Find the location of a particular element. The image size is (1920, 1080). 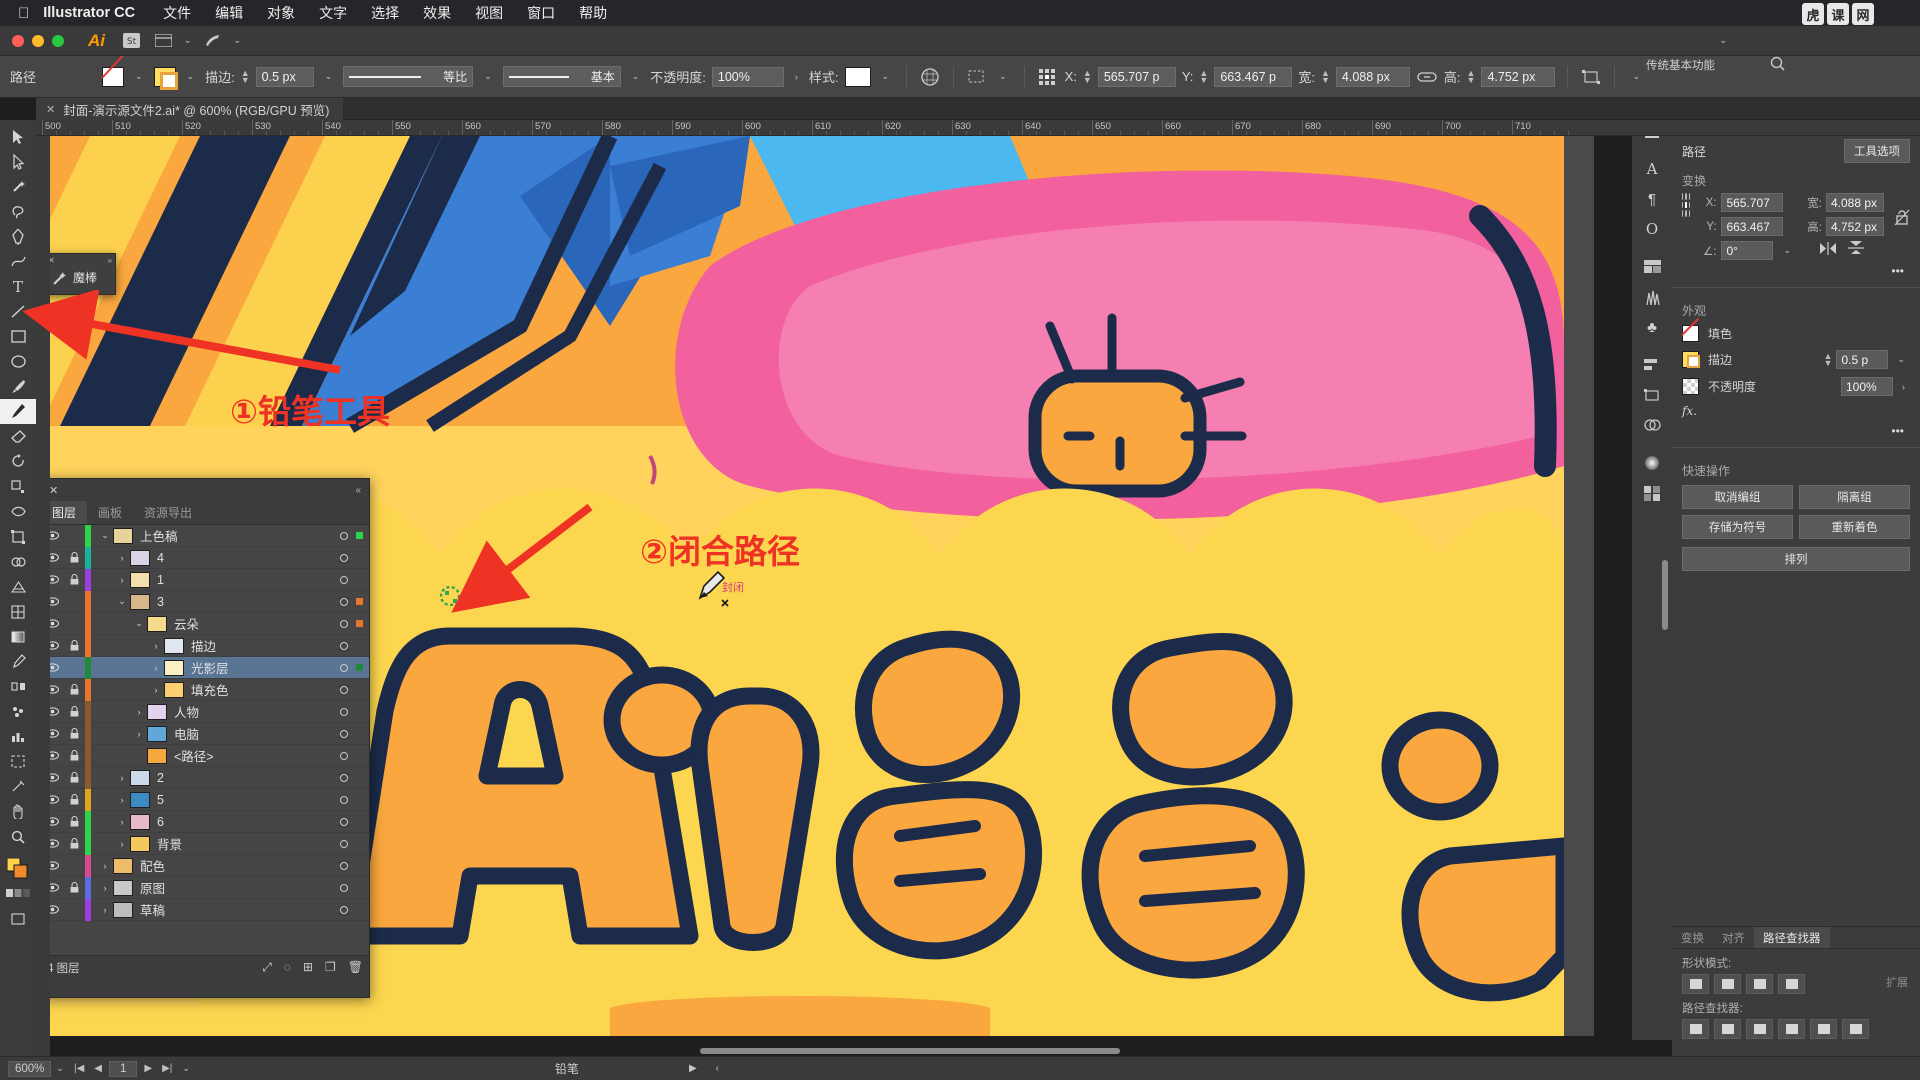

opacity-field: 100% is located at coordinates (1867, 386).